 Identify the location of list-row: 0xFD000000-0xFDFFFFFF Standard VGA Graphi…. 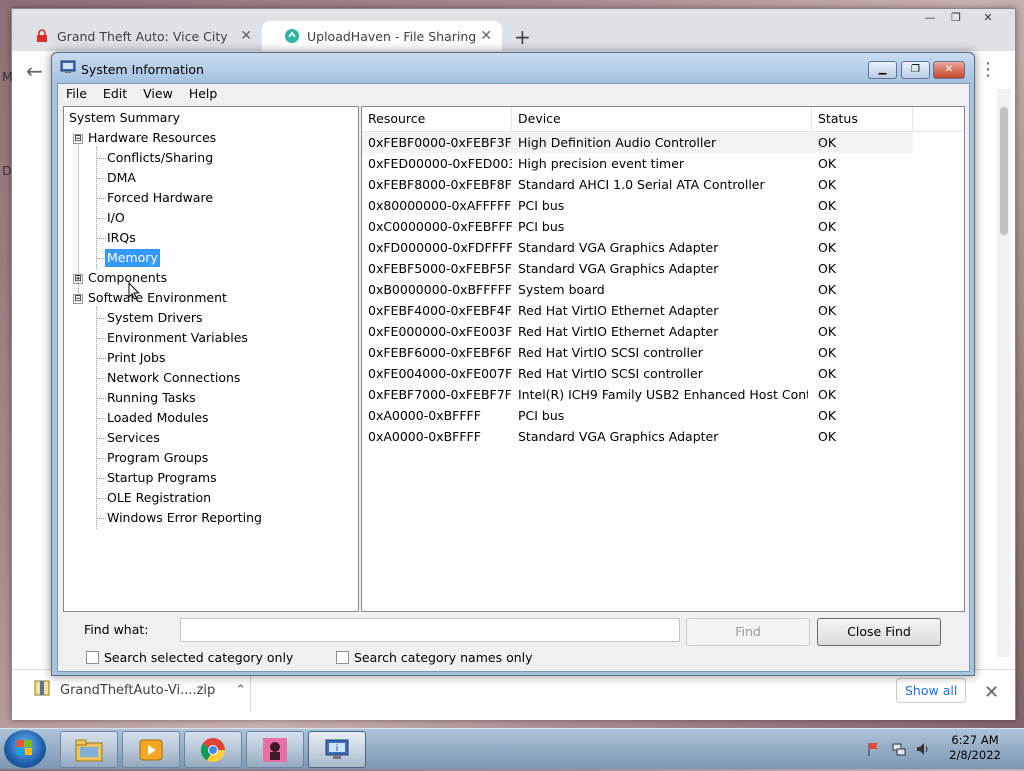
(637, 247).